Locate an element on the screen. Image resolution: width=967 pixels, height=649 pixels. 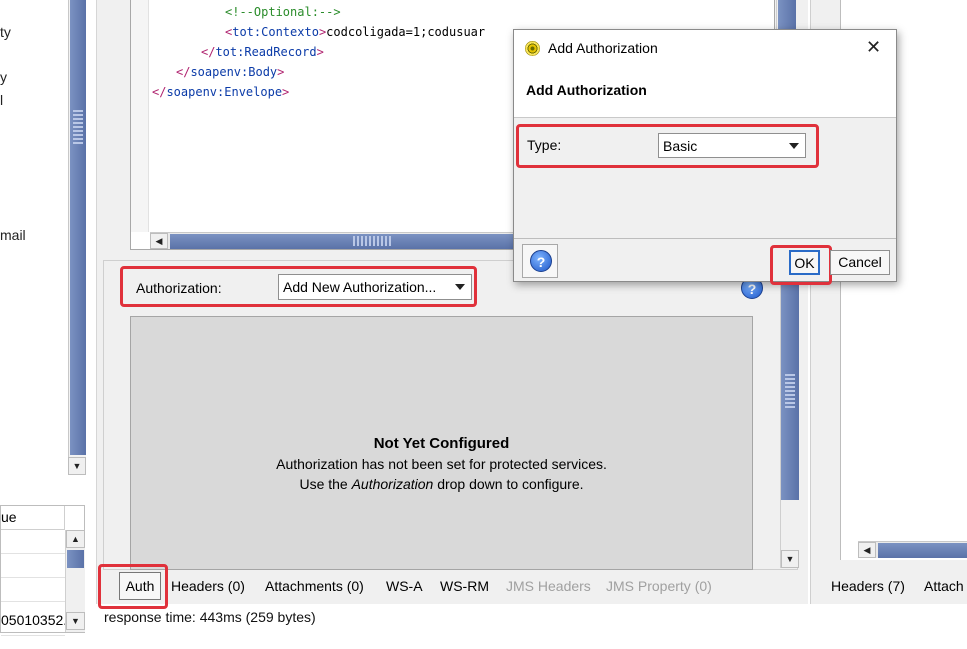
code-line: </soapenv:Body> is located at coordinates (230, 72).